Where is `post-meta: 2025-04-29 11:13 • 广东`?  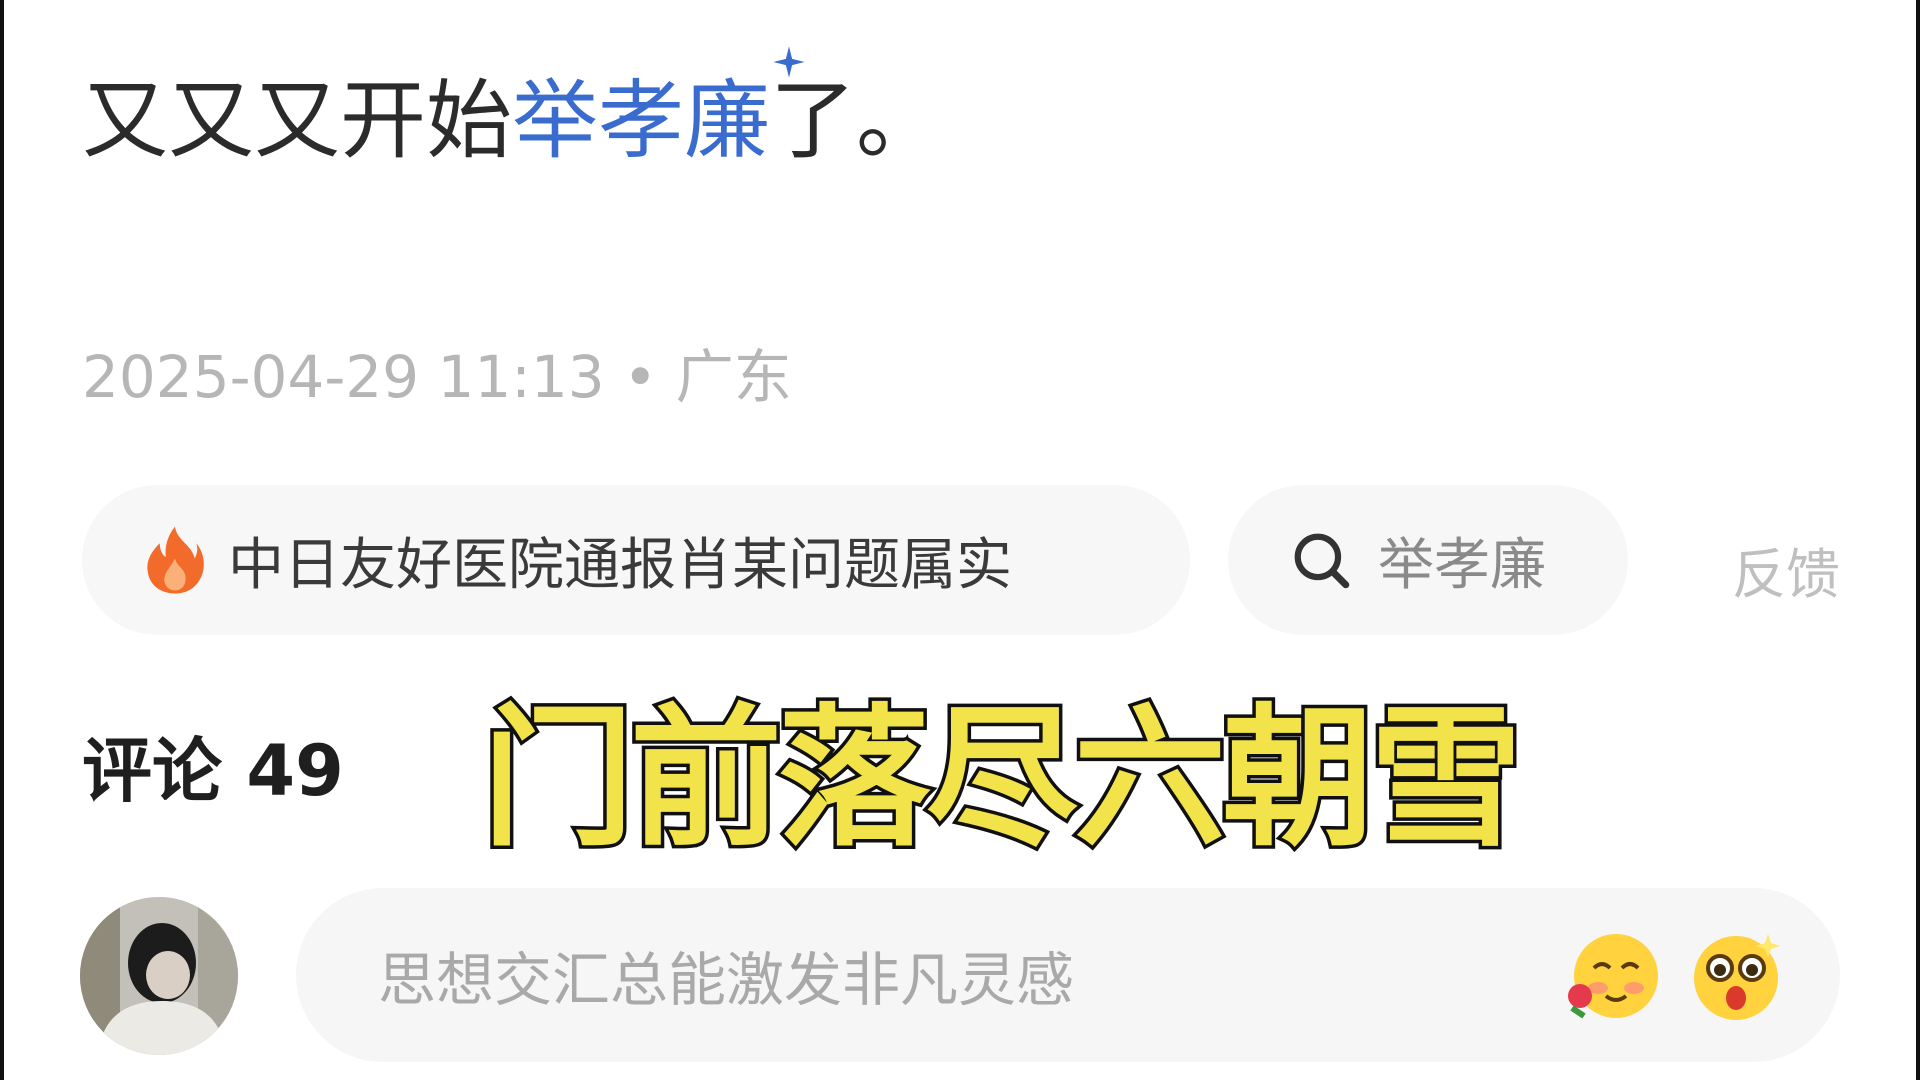
post-meta: 2025-04-29 11:13 • 广东 is located at coordinates (437, 372).